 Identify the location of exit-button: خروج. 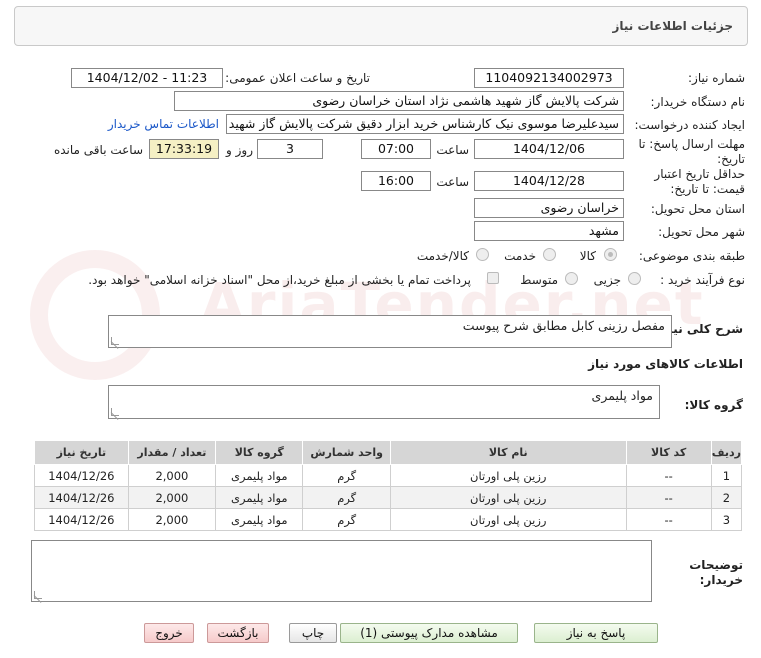
(169, 633).